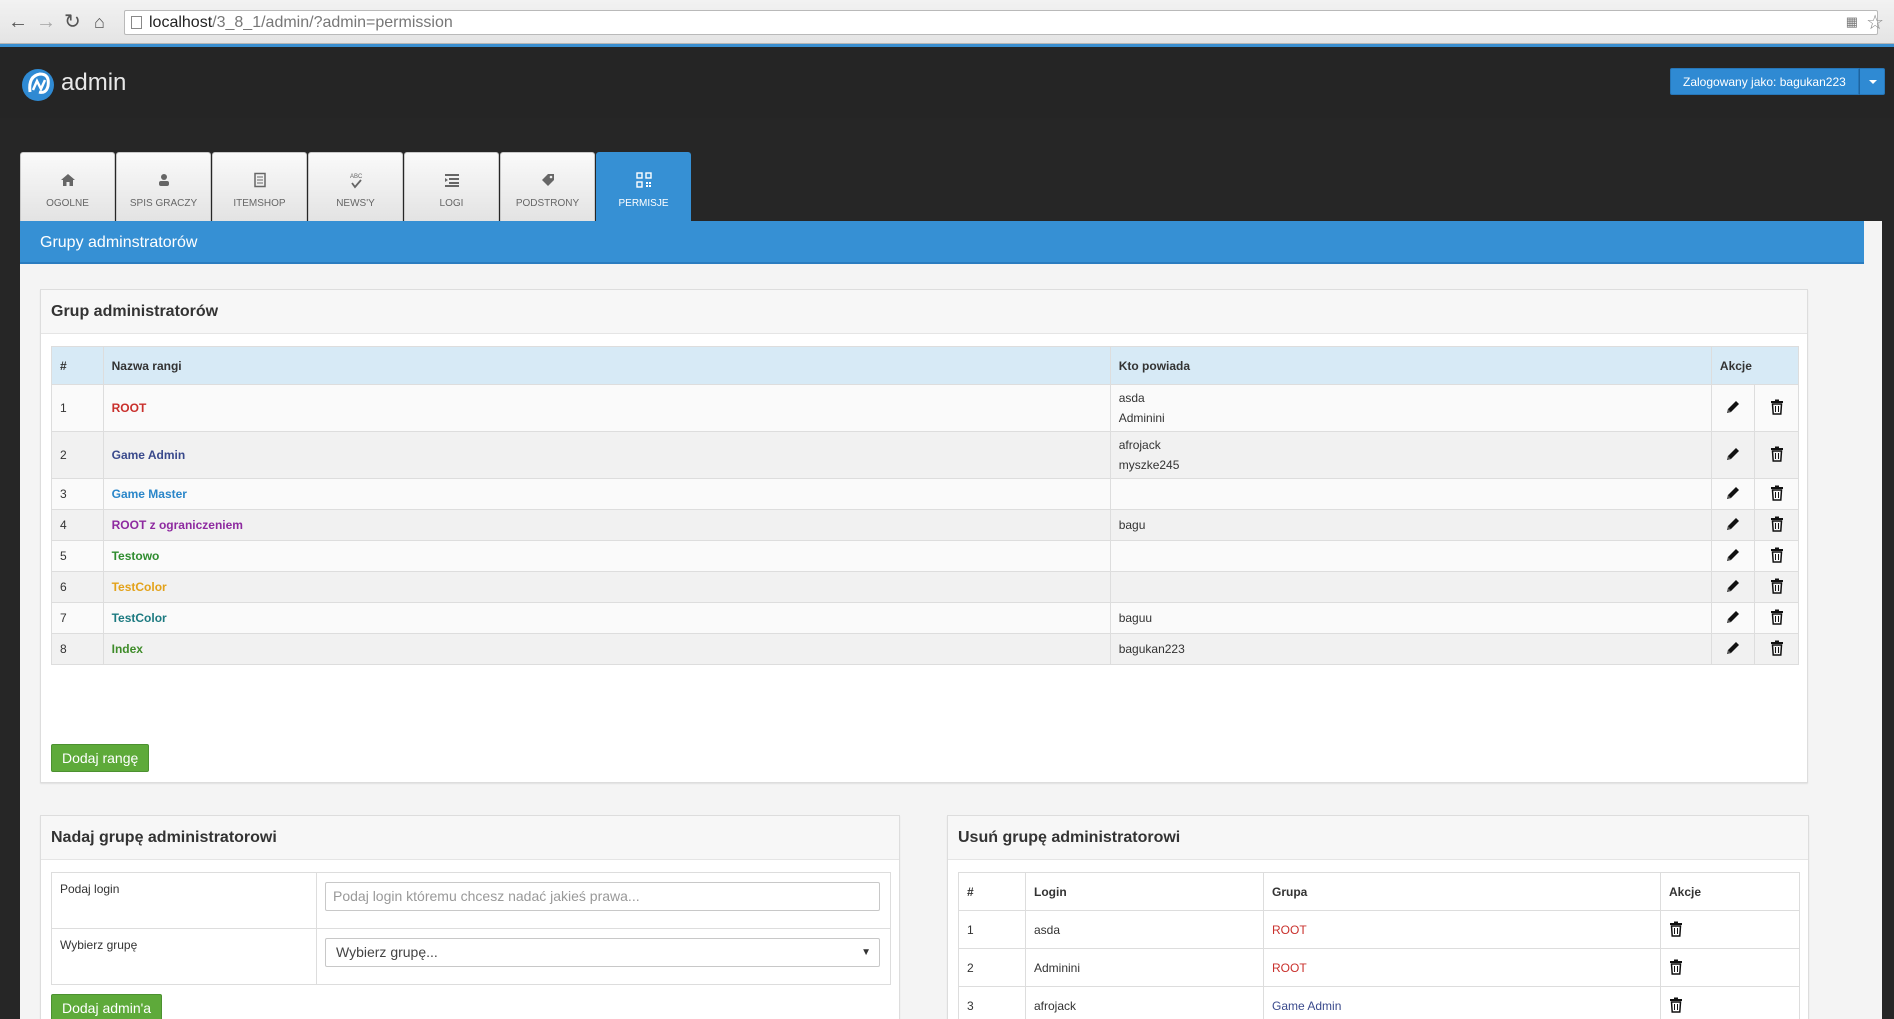 This screenshot has width=1894, height=1019. What do you see at coordinates (992, 891) in the screenshot?
I see `col-num: #` at bounding box center [992, 891].